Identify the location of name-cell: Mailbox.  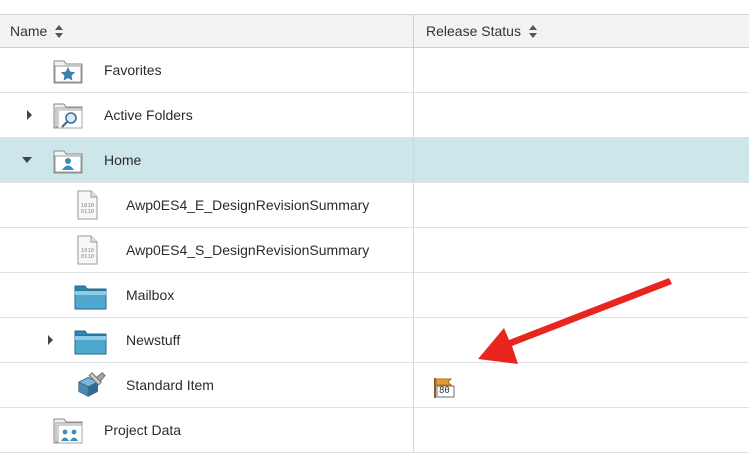
(207, 295).